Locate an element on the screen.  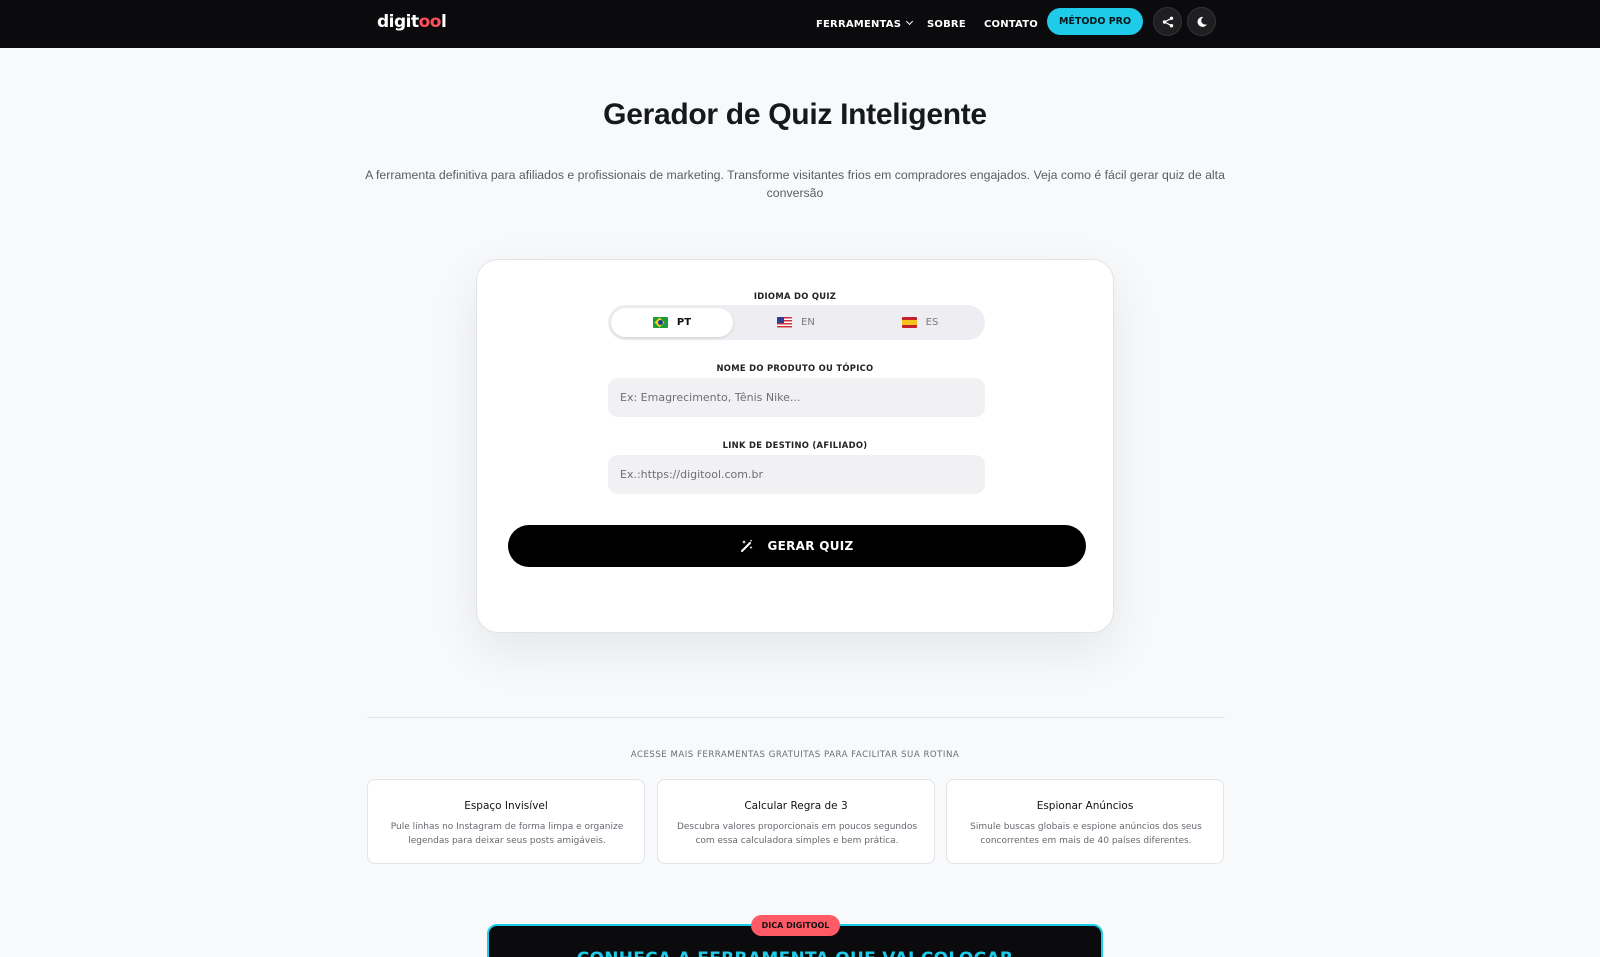
chevron-down-icon is located at coordinates (910, 21).